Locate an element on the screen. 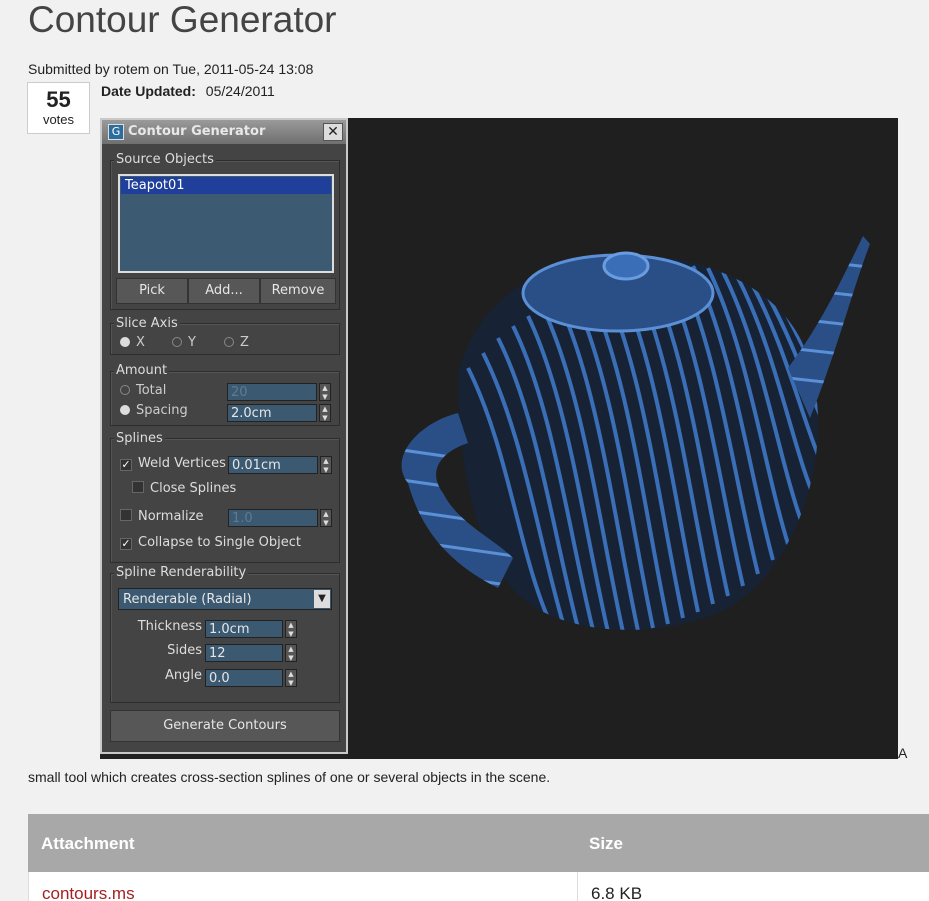 Image resolution: width=929 pixels, height=901 pixels. close-button: ✕ is located at coordinates (333, 132).